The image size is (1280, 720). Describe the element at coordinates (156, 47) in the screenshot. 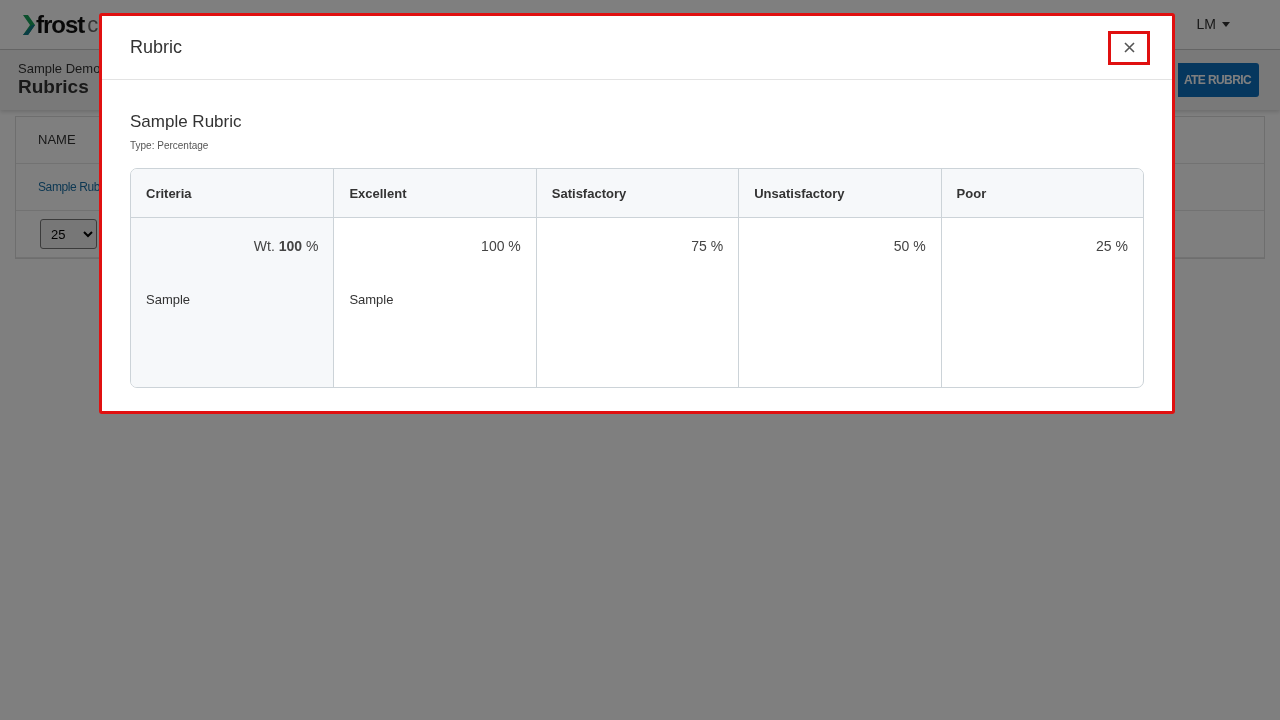

I see `dialog-title: Rubric` at that location.